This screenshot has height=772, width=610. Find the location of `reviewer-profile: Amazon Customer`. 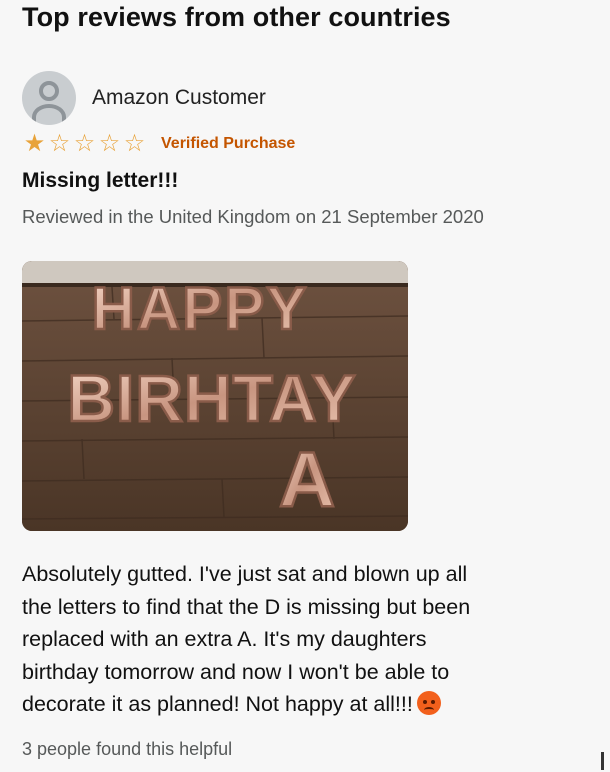

reviewer-profile: Amazon Customer is located at coordinates (144, 98).